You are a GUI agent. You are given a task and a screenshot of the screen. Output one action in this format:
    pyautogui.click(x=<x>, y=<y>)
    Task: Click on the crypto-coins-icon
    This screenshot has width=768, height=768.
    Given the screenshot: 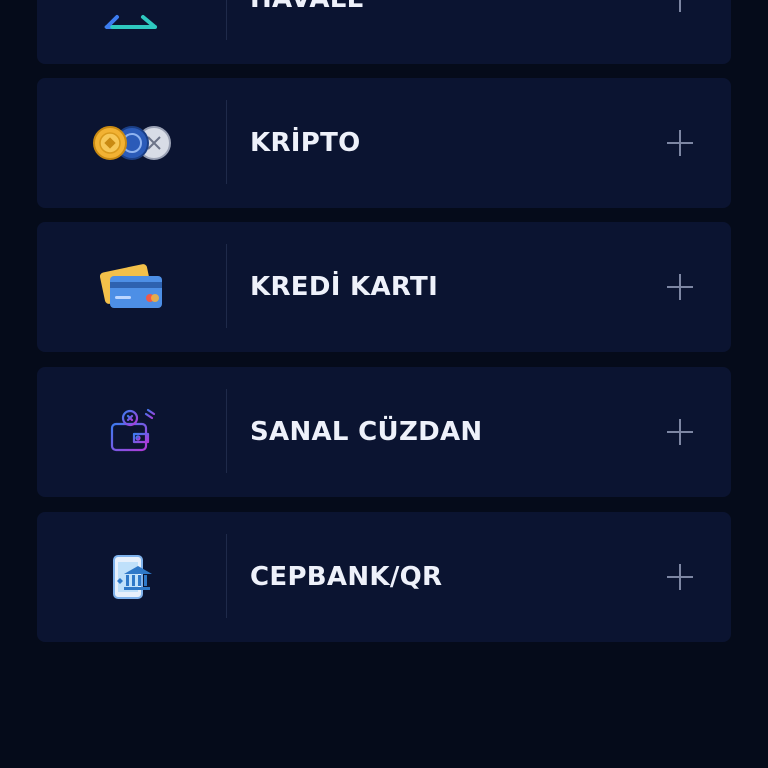 What is the action you would take?
    pyautogui.click(x=132, y=143)
    